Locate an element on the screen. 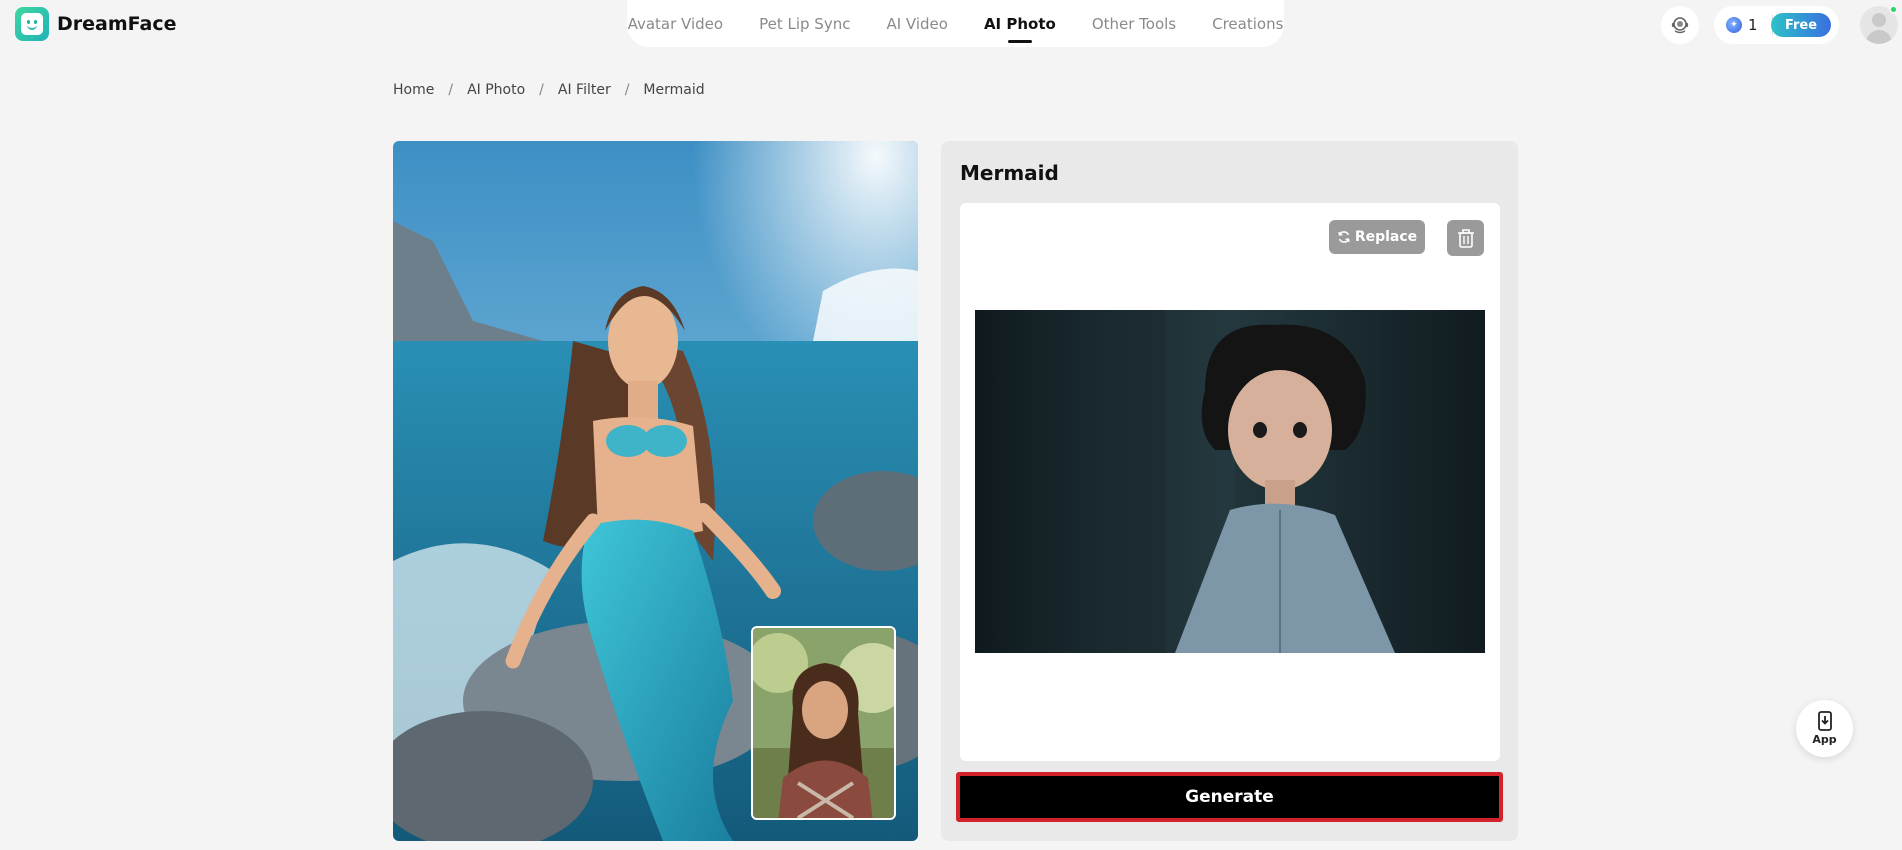 Image resolution: width=1902 pixels, height=850 pixels. avatar-icon is located at coordinates (1879, 20).